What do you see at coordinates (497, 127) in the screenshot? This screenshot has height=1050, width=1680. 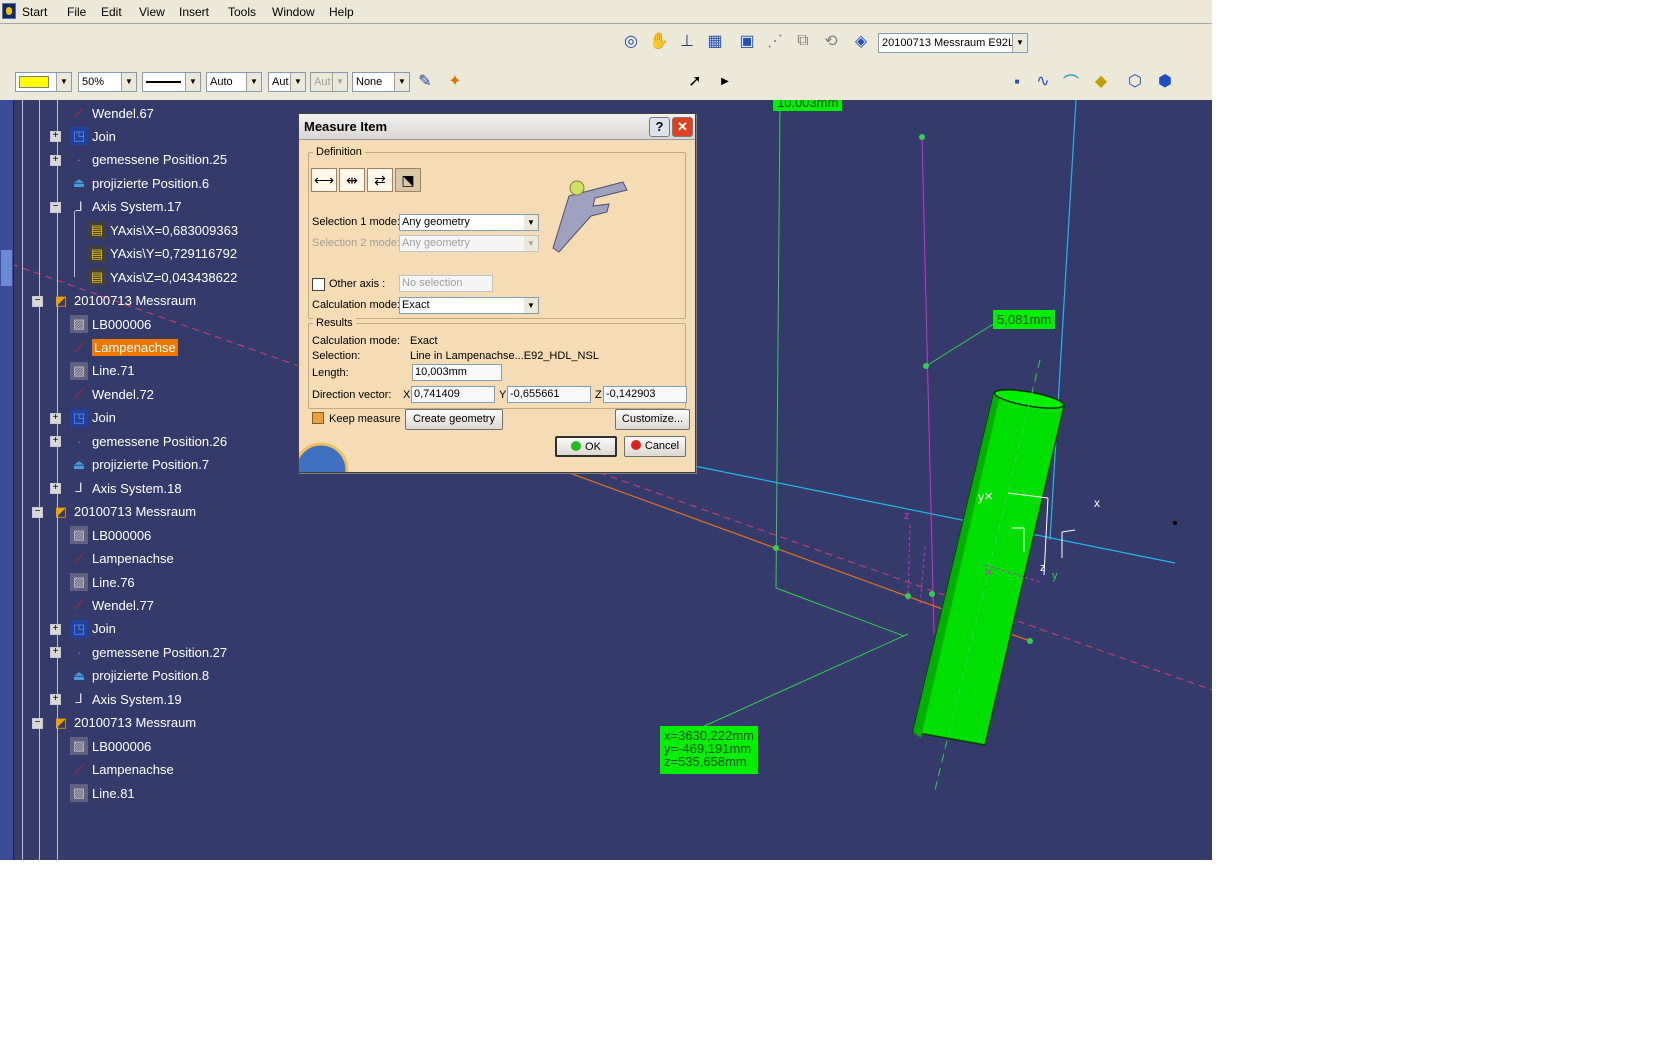 I see `dialog-titlebar: Measure Item ? ✕` at bounding box center [497, 127].